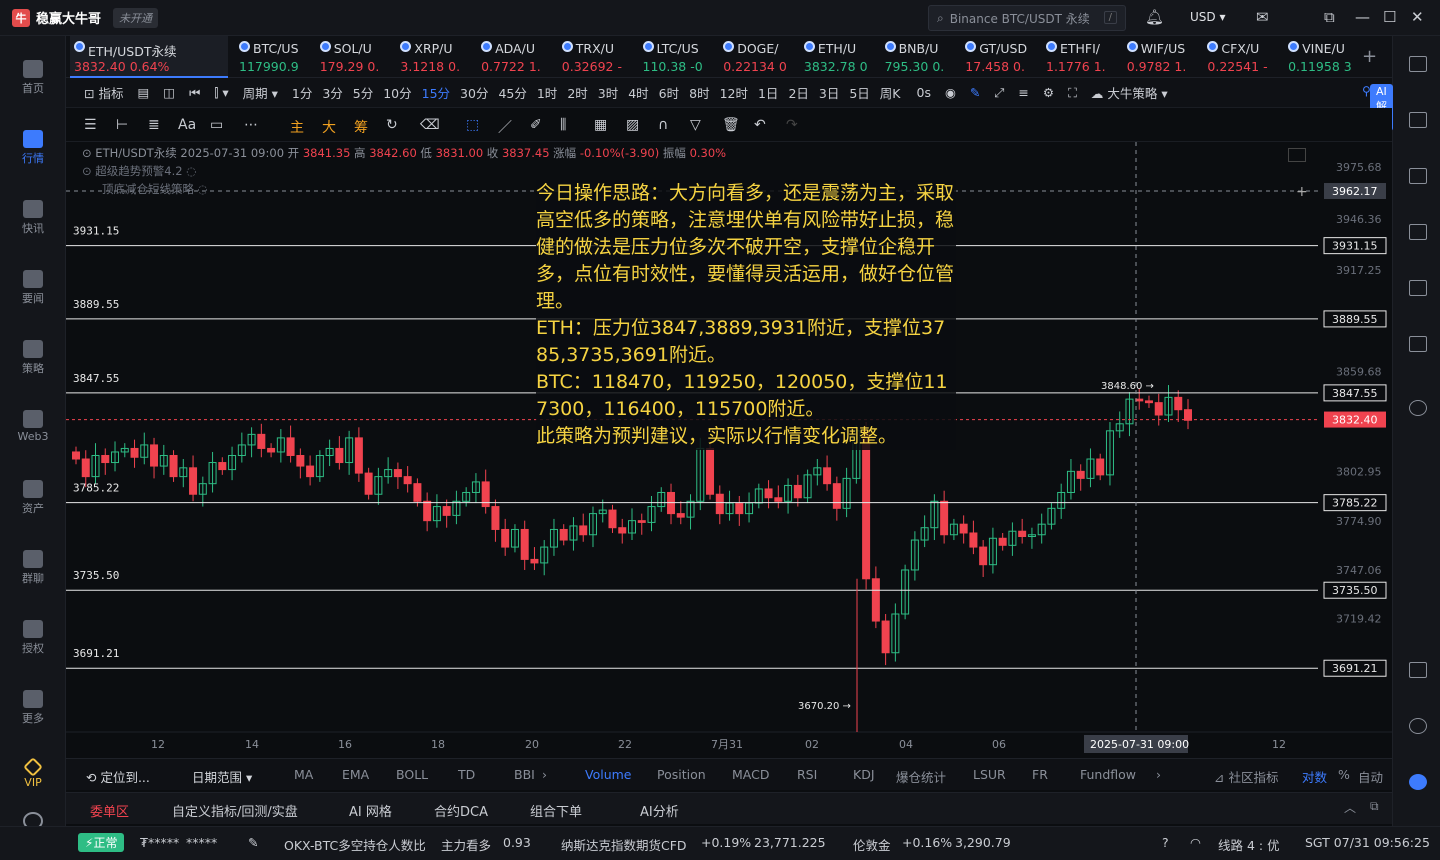  Describe the element at coordinates (33, 426) in the screenshot. I see `nav-item-5: Web3` at that location.